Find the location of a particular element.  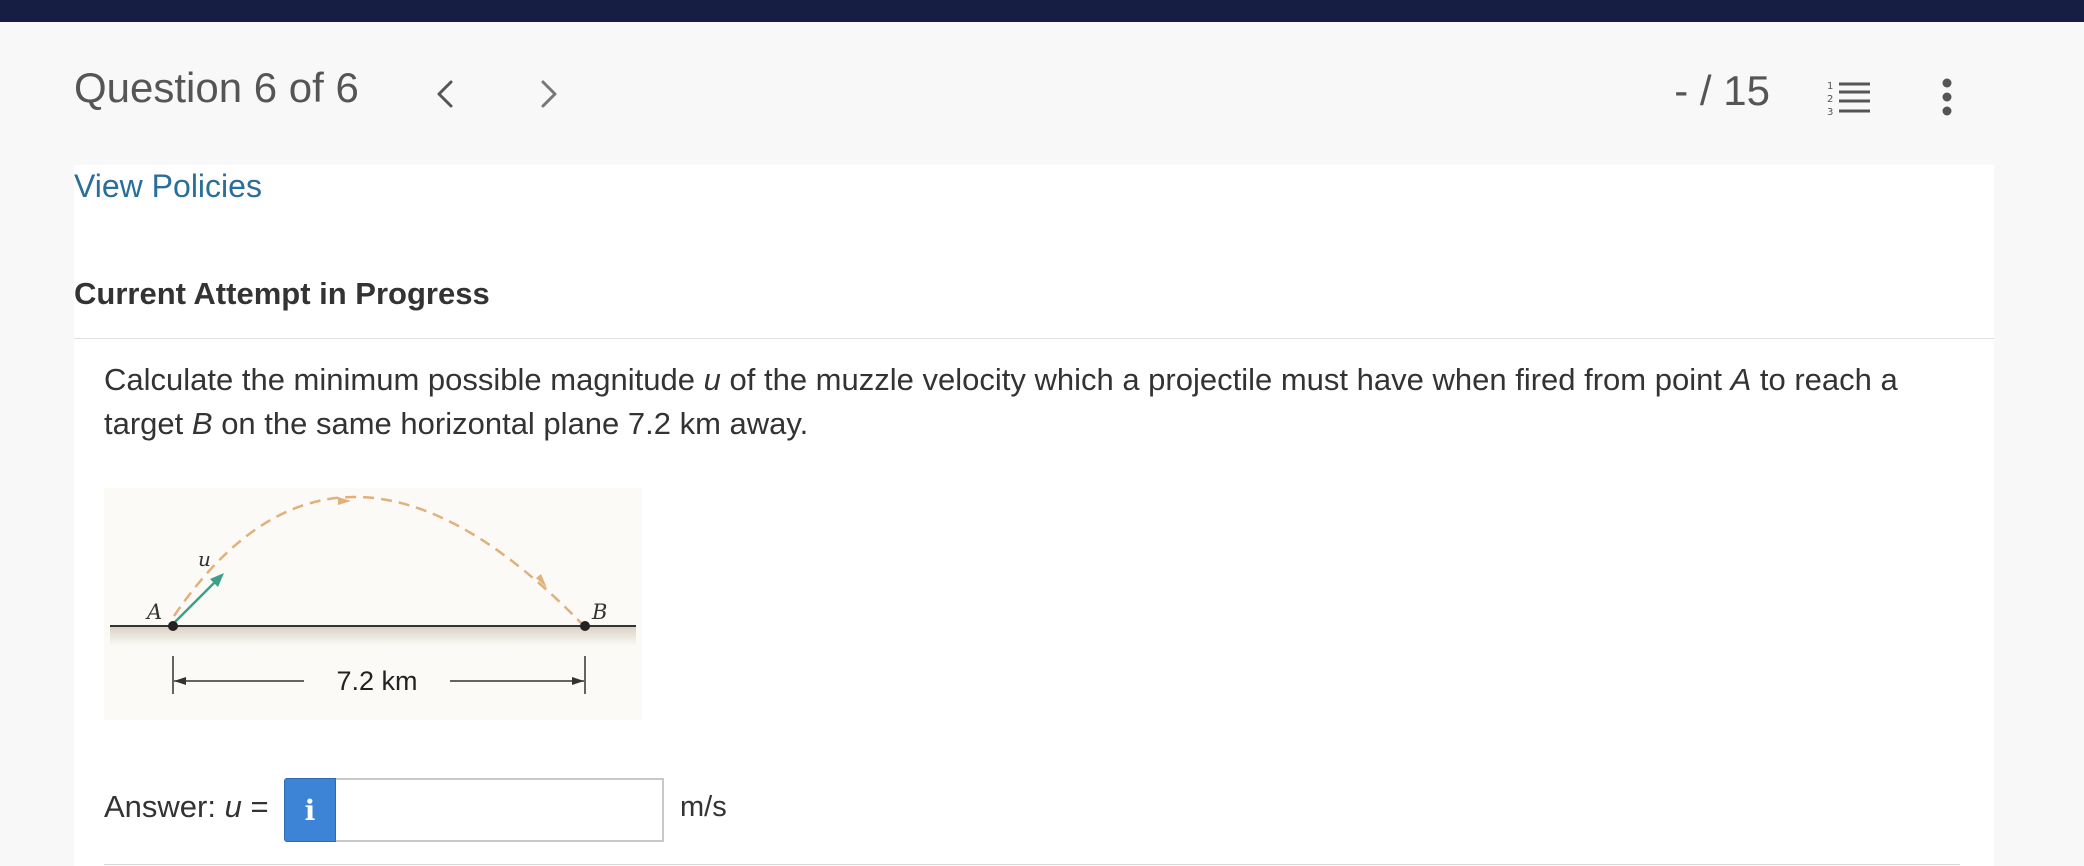

answer-input is located at coordinates (500, 810).